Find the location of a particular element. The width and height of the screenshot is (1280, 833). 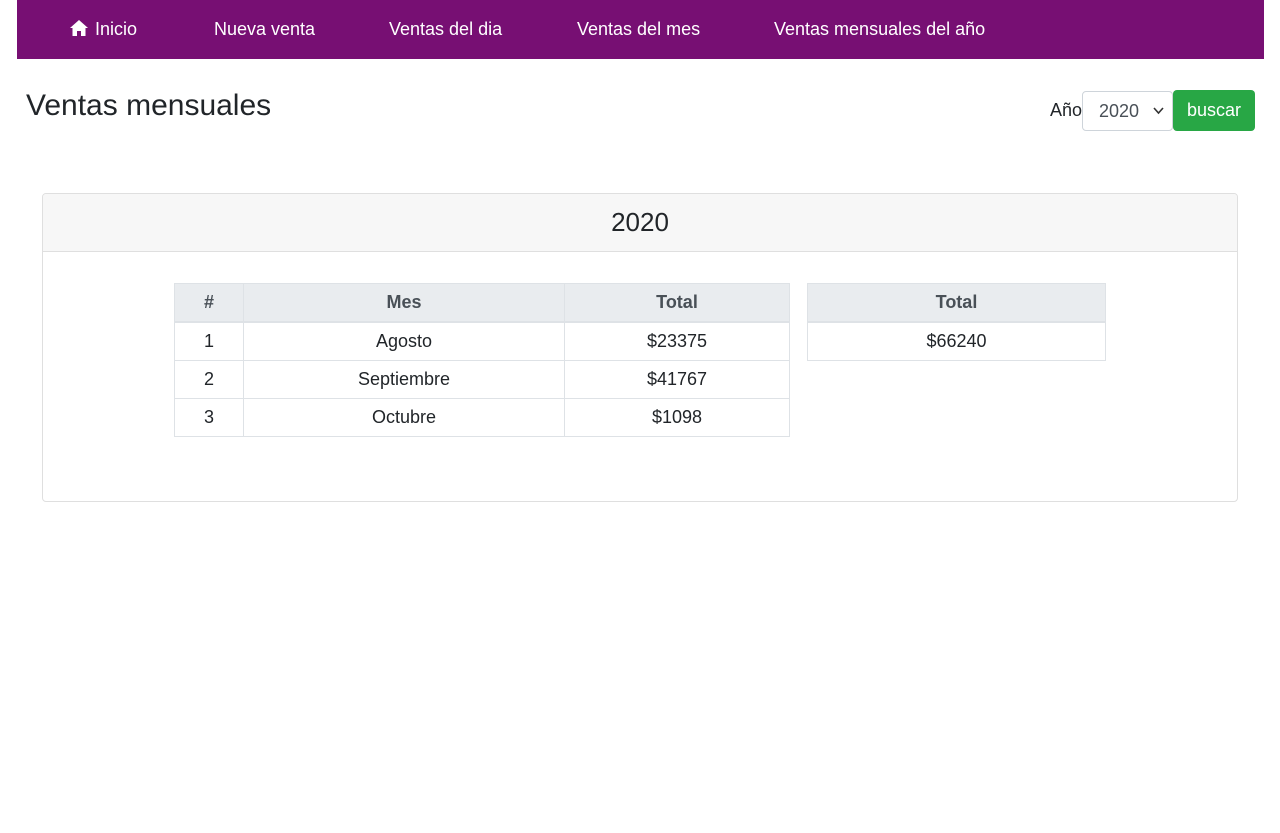

column-header-grand-total: Total is located at coordinates (956, 303).